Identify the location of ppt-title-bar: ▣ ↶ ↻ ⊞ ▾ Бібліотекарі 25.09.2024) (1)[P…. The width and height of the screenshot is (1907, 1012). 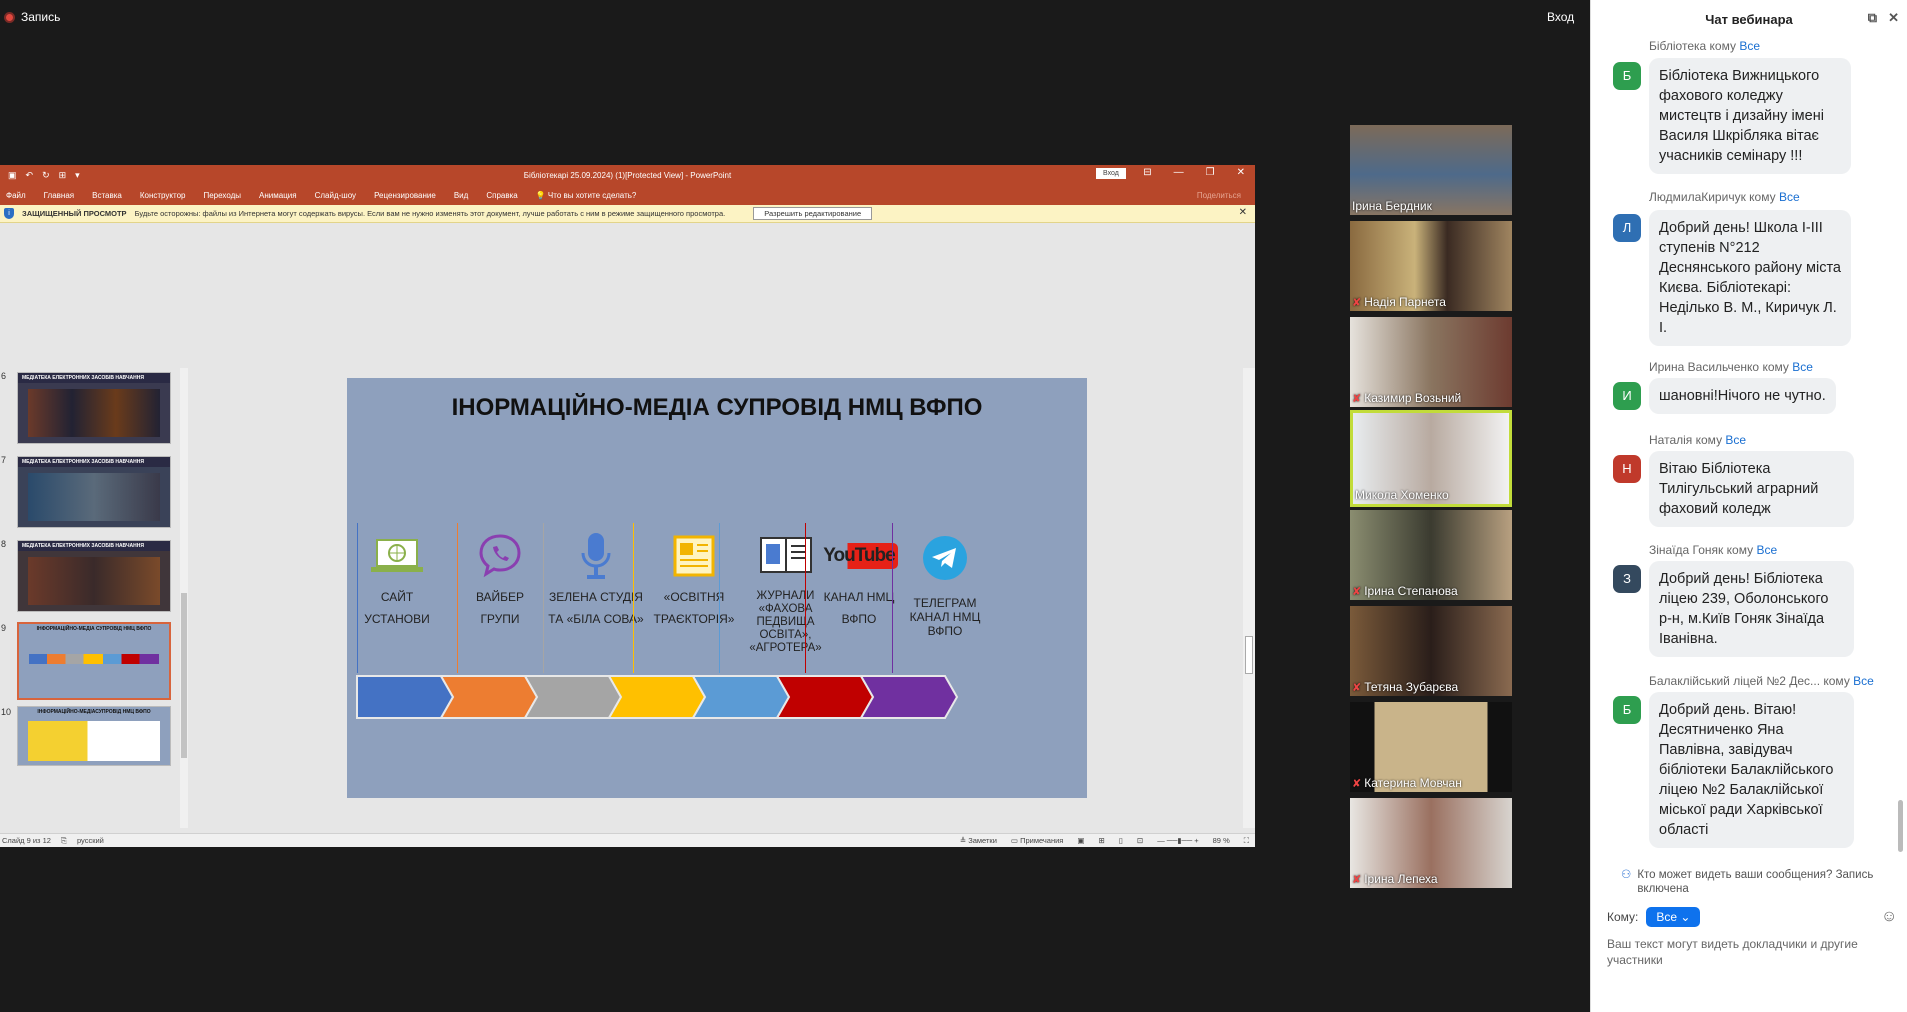
(627, 175).